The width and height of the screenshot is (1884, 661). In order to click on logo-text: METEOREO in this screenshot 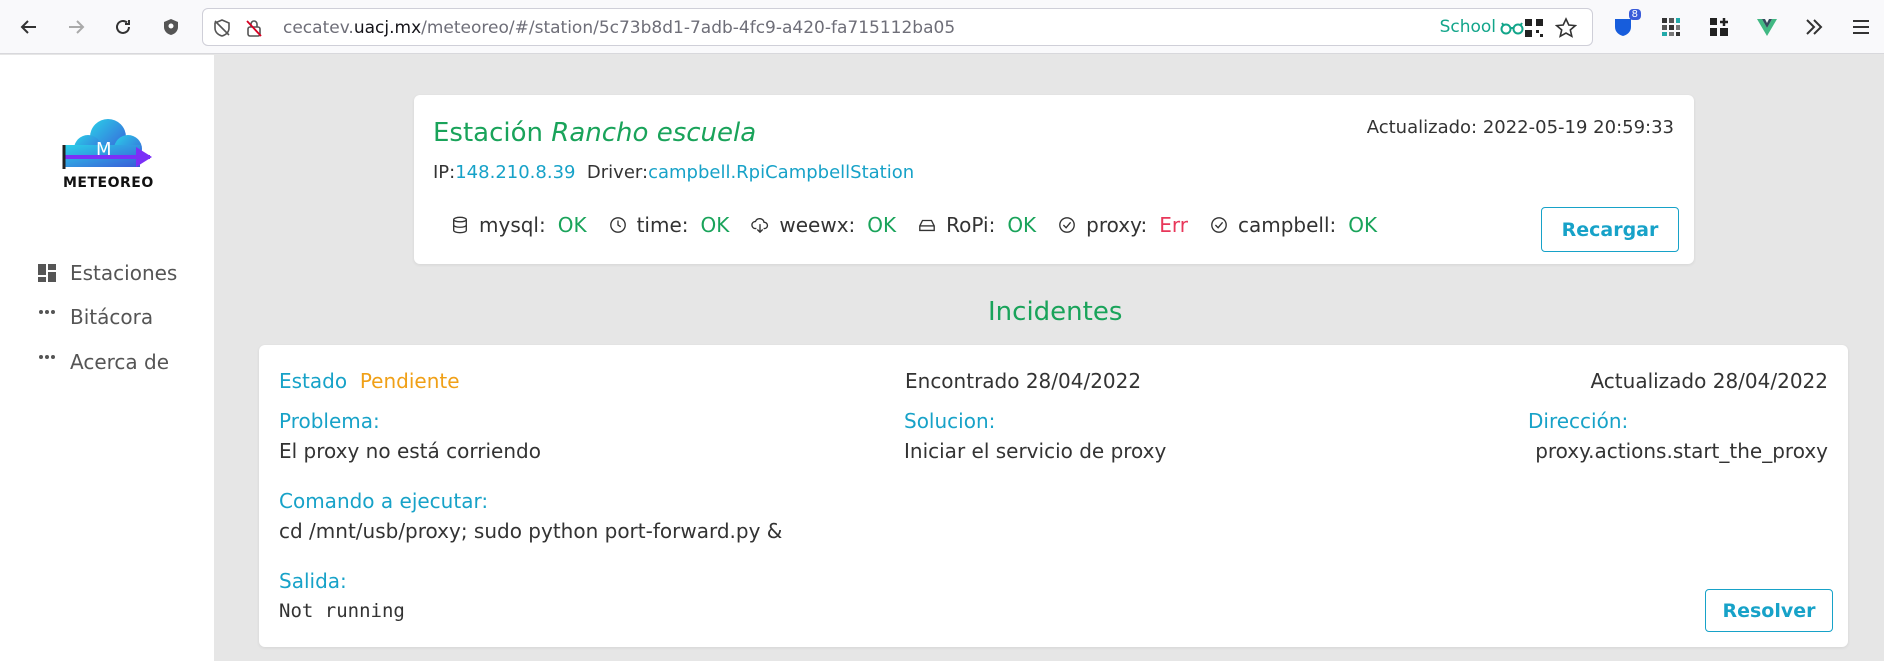, I will do `click(108, 183)`.